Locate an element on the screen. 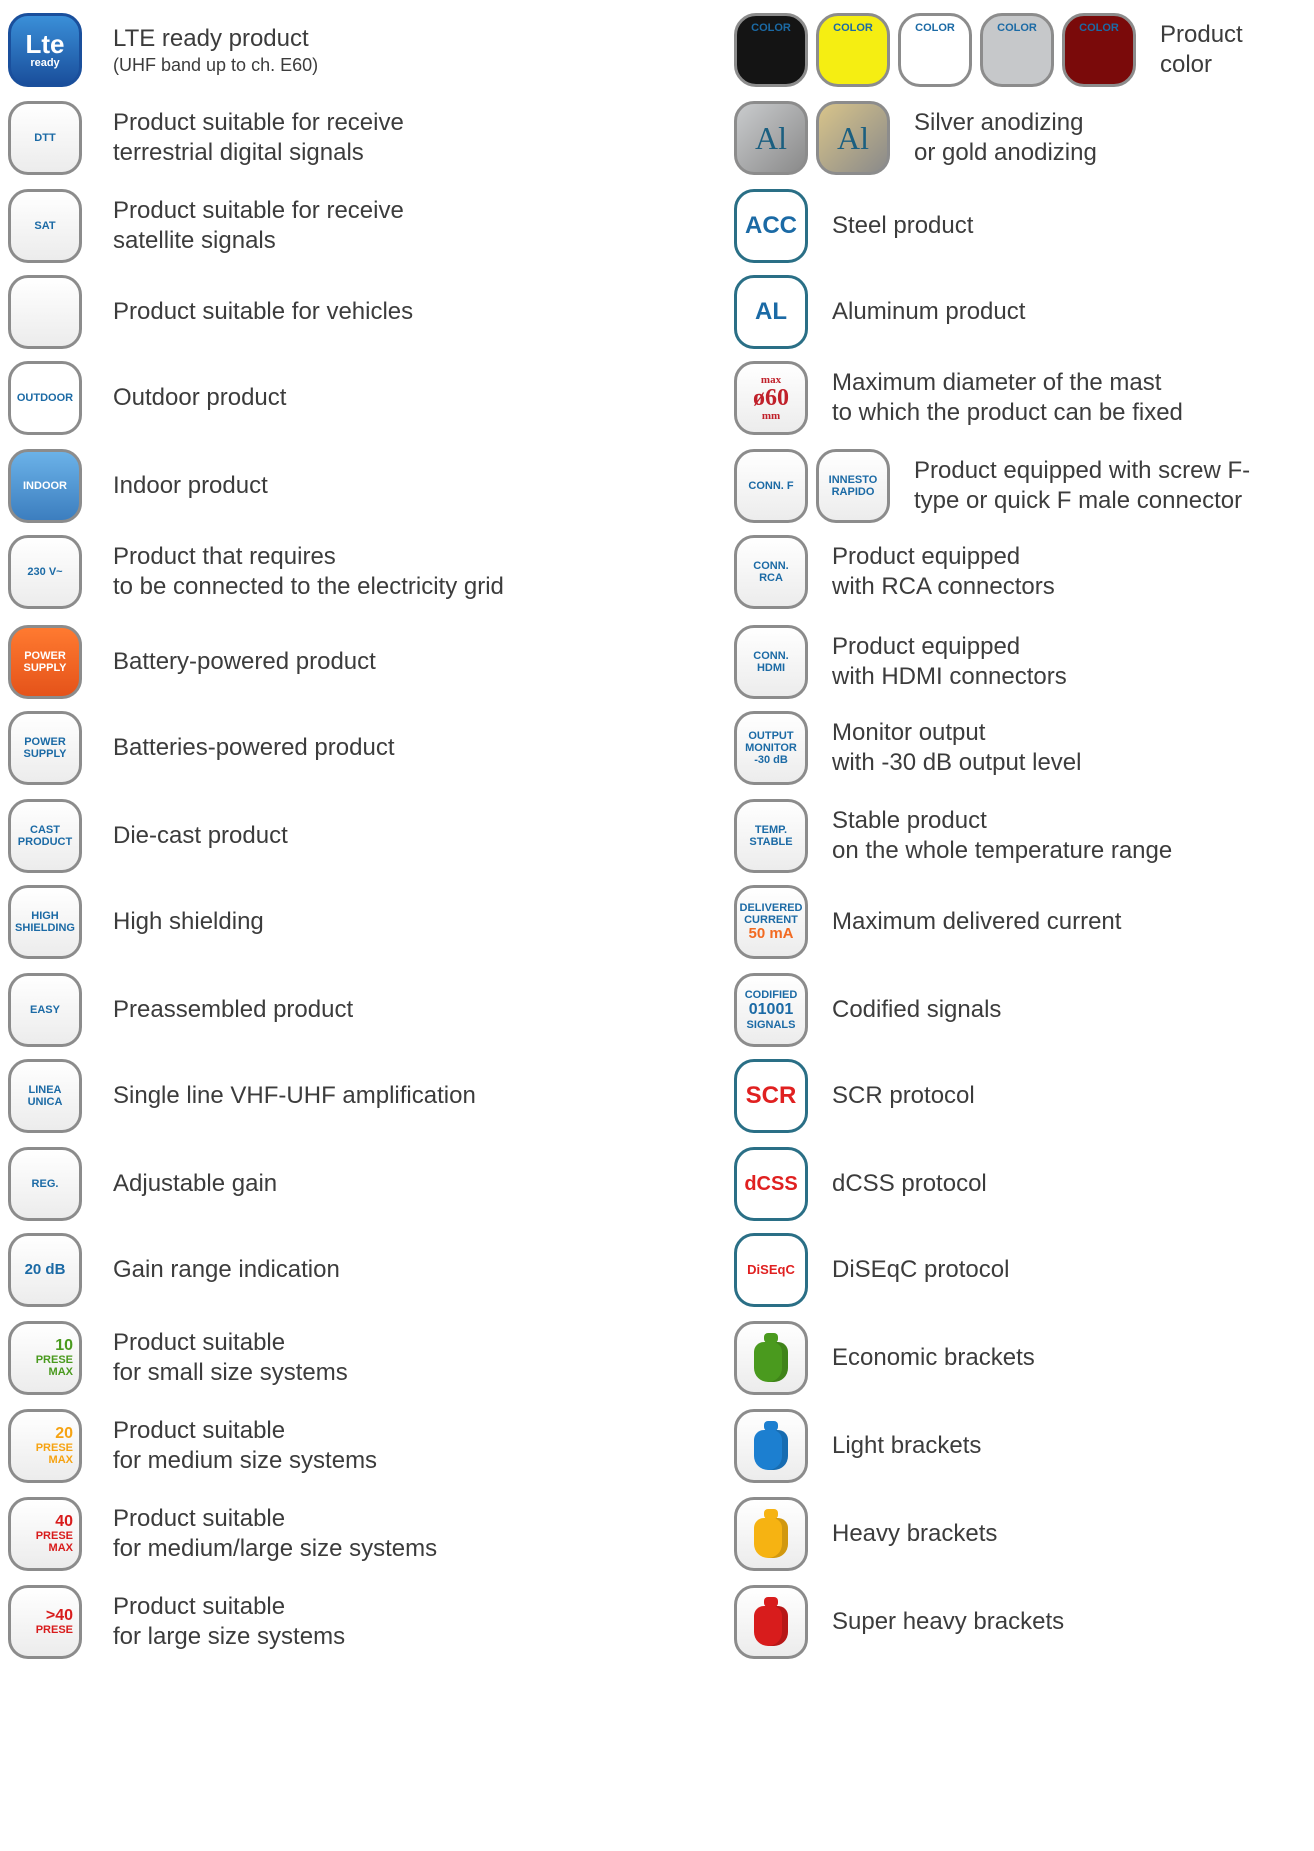 The height and width of the screenshot is (1851, 1314). icon-label: DTT is located at coordinates (45, 138).